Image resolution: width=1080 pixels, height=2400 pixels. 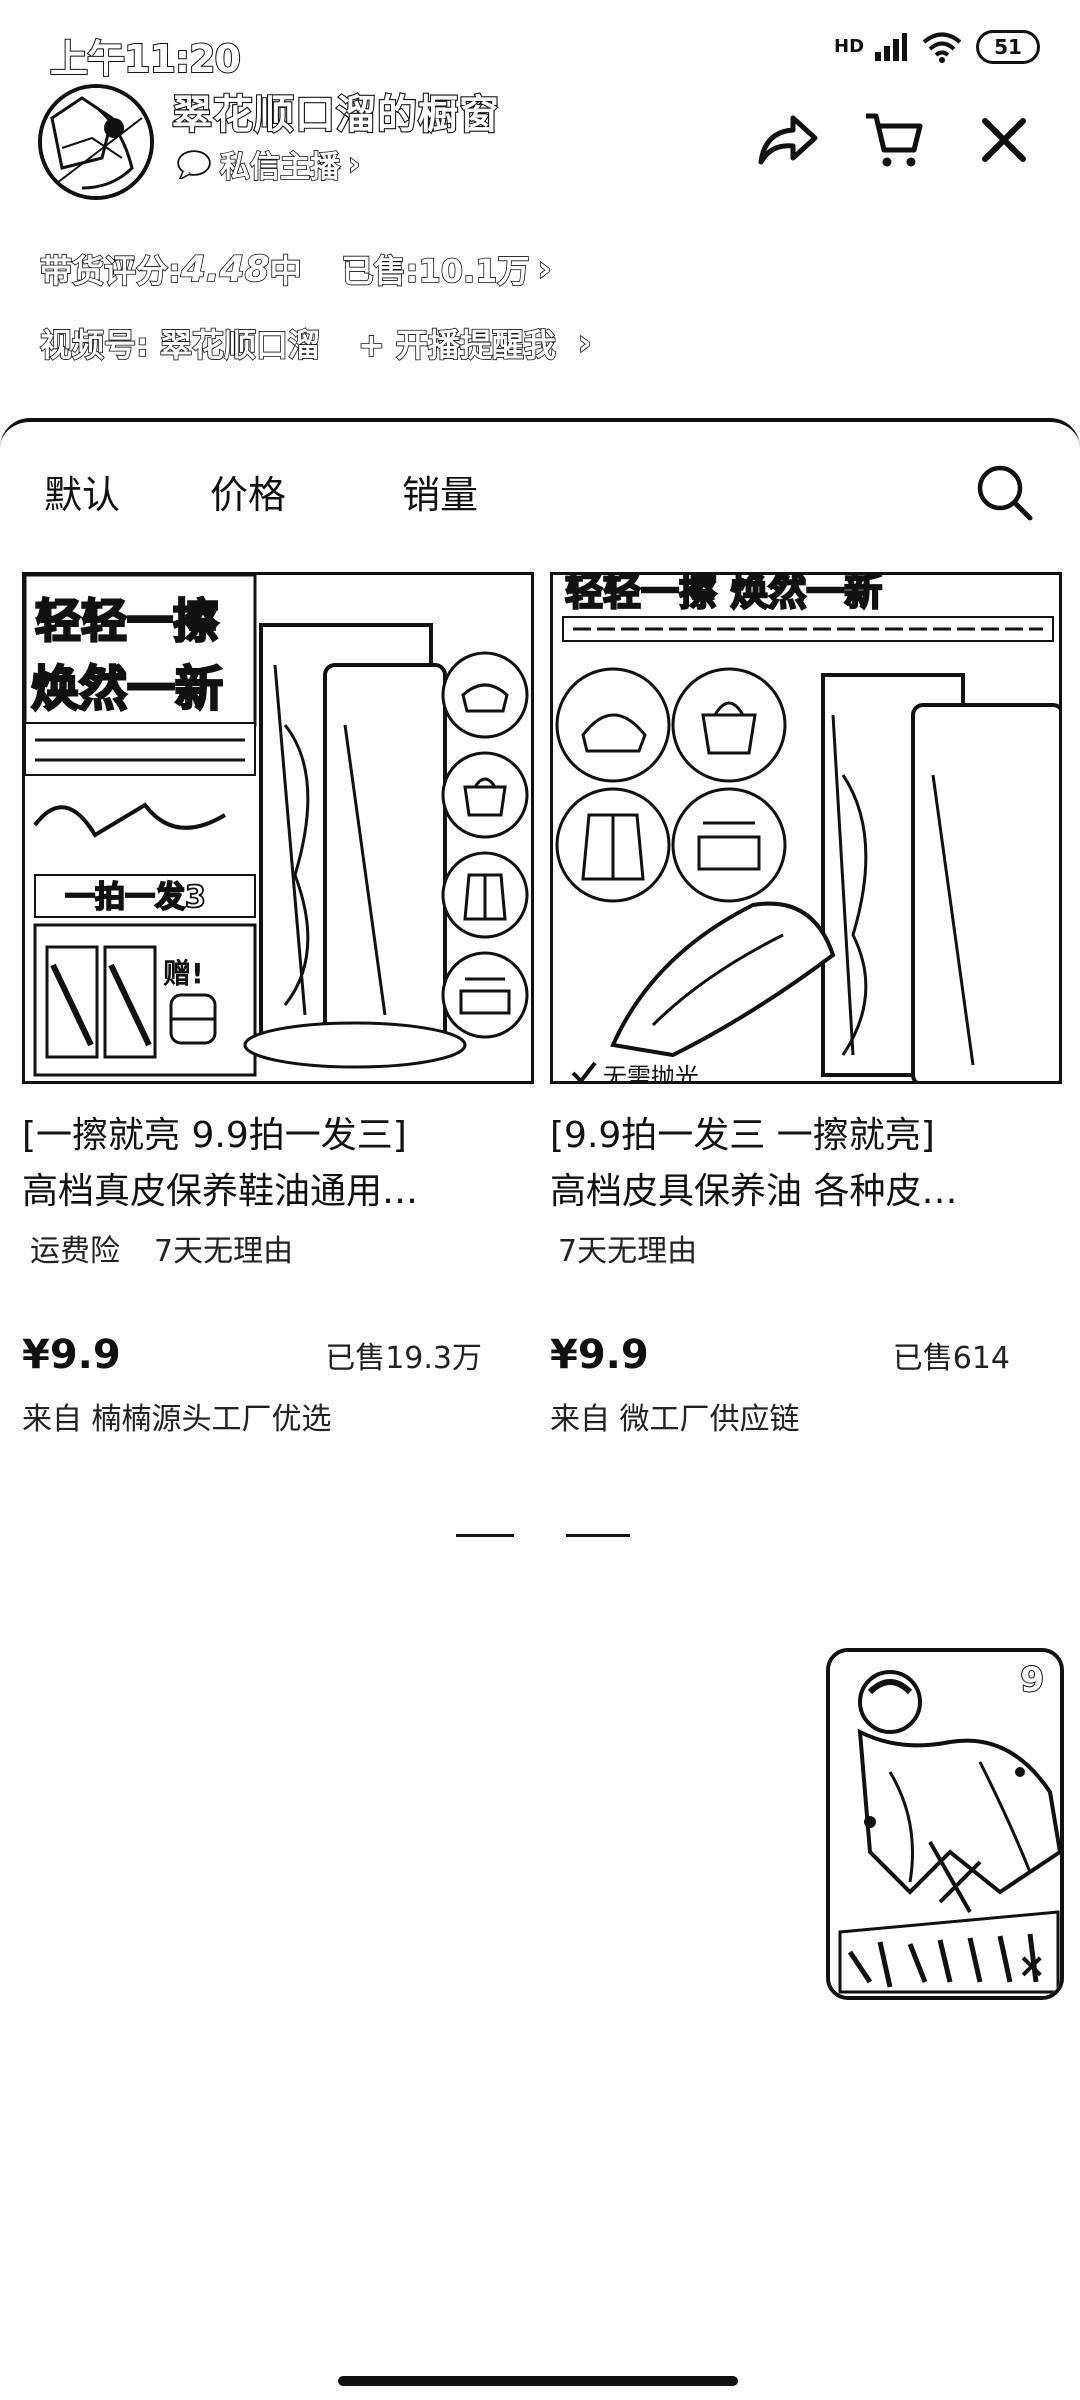 What do you see at coordinates (457, 345) in the screenshot?
I see `live-reminder-label: + 开播提醒我` at bounding box center [457, 345].